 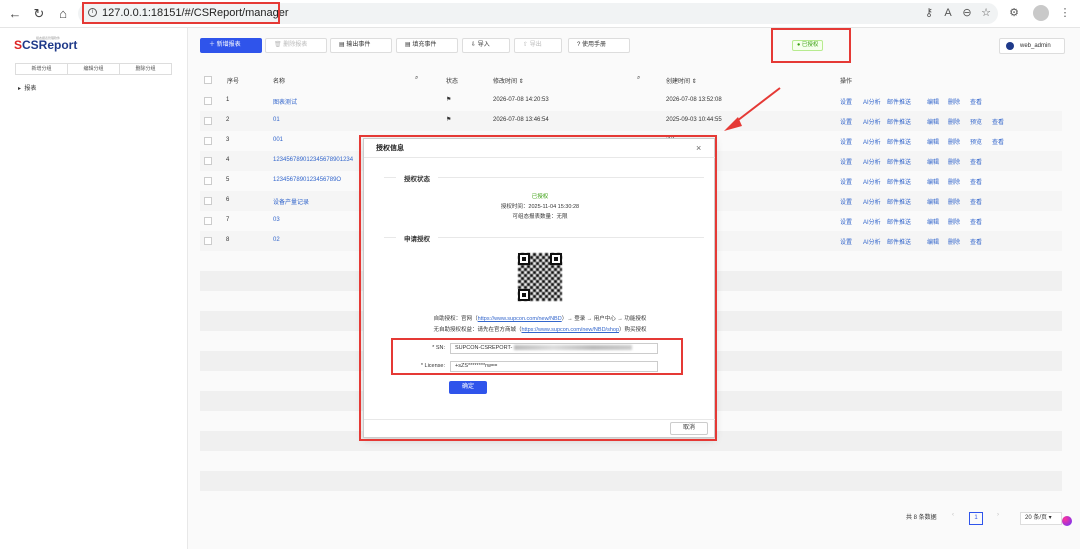 I want to click on new-report-button: ＋ 新增报表, so click(x=231, y=45).